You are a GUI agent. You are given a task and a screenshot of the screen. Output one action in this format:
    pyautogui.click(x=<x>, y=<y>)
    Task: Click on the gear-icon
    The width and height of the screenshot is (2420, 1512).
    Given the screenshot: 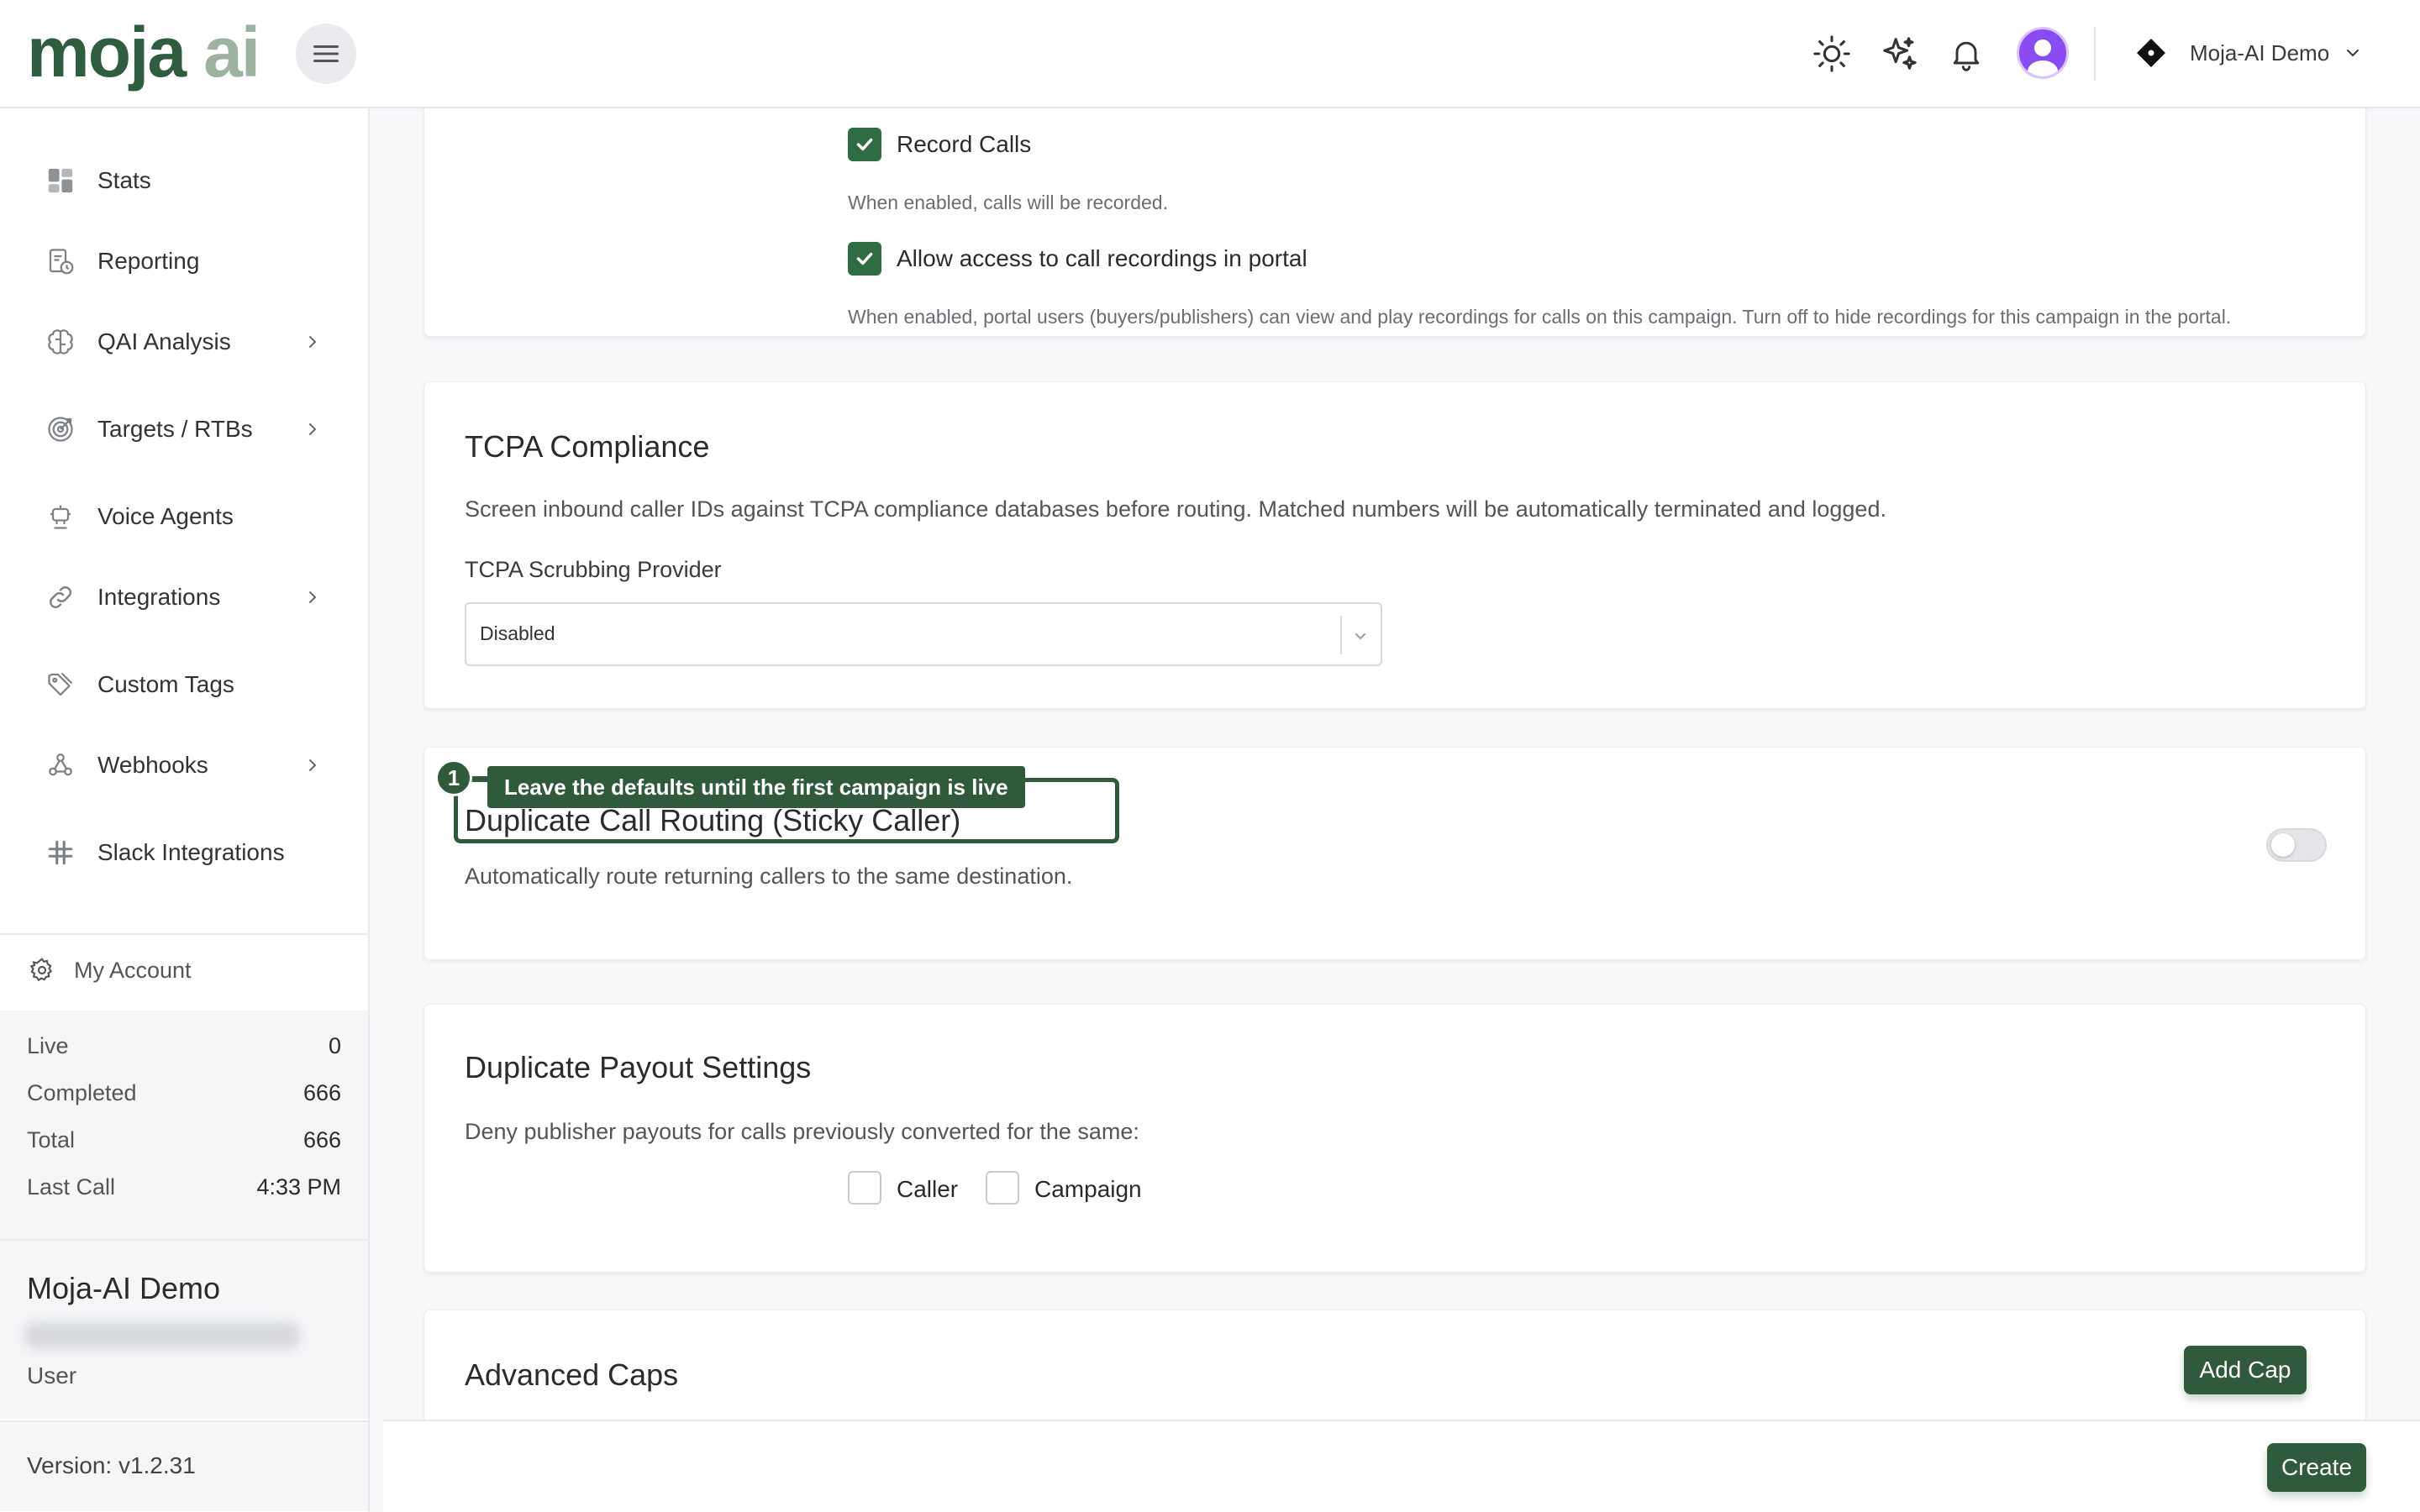 What is the action you would take?
    pyautogui.click(x=42, y=970)
    